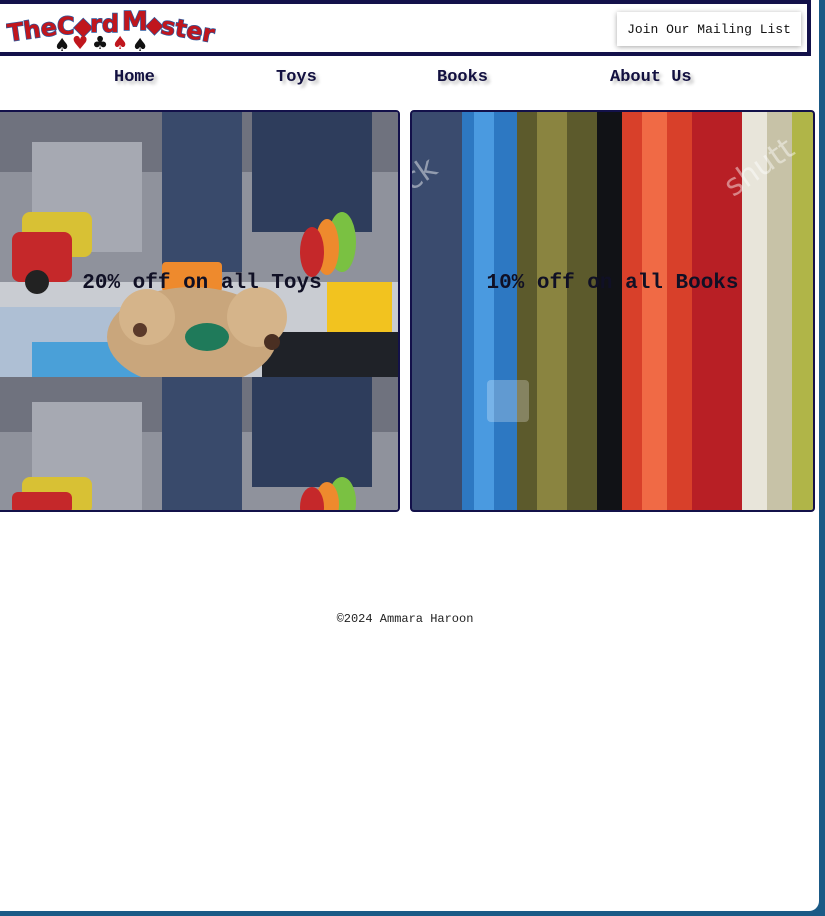  Describe the element at coordinates (612, 283) in the screenshot. I see `books-promo-caption: 10% off on all Books` at that location.